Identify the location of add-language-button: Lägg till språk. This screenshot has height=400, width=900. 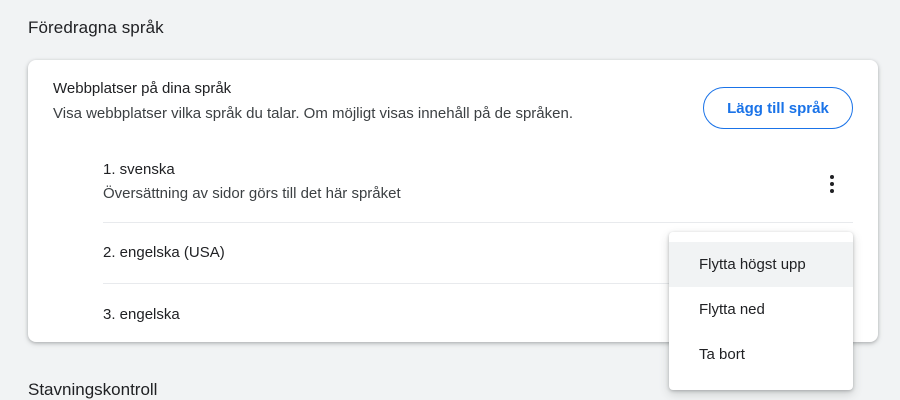
(778, 108).